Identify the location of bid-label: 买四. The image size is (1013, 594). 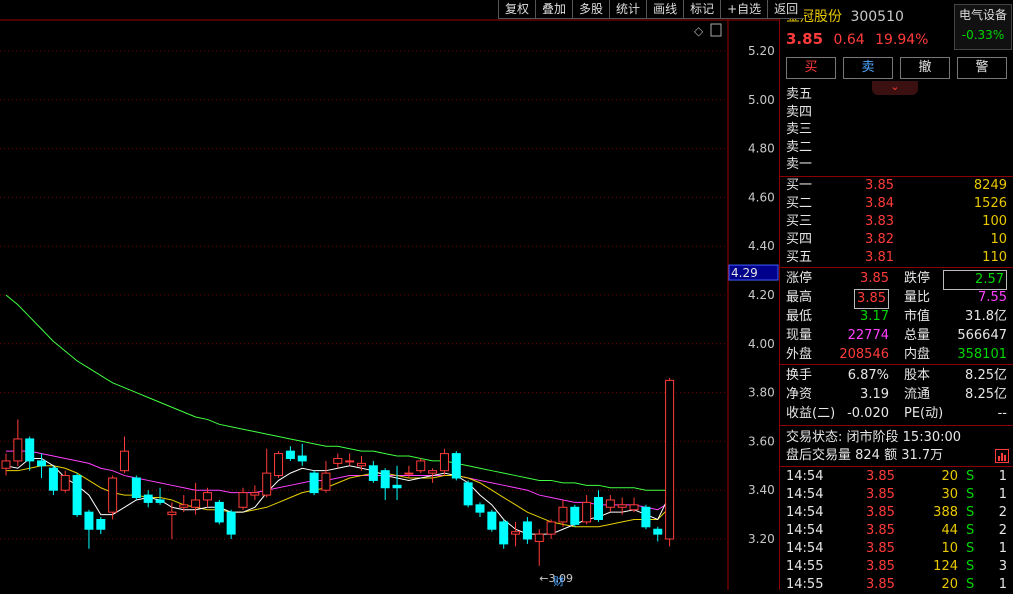
(799, 239).